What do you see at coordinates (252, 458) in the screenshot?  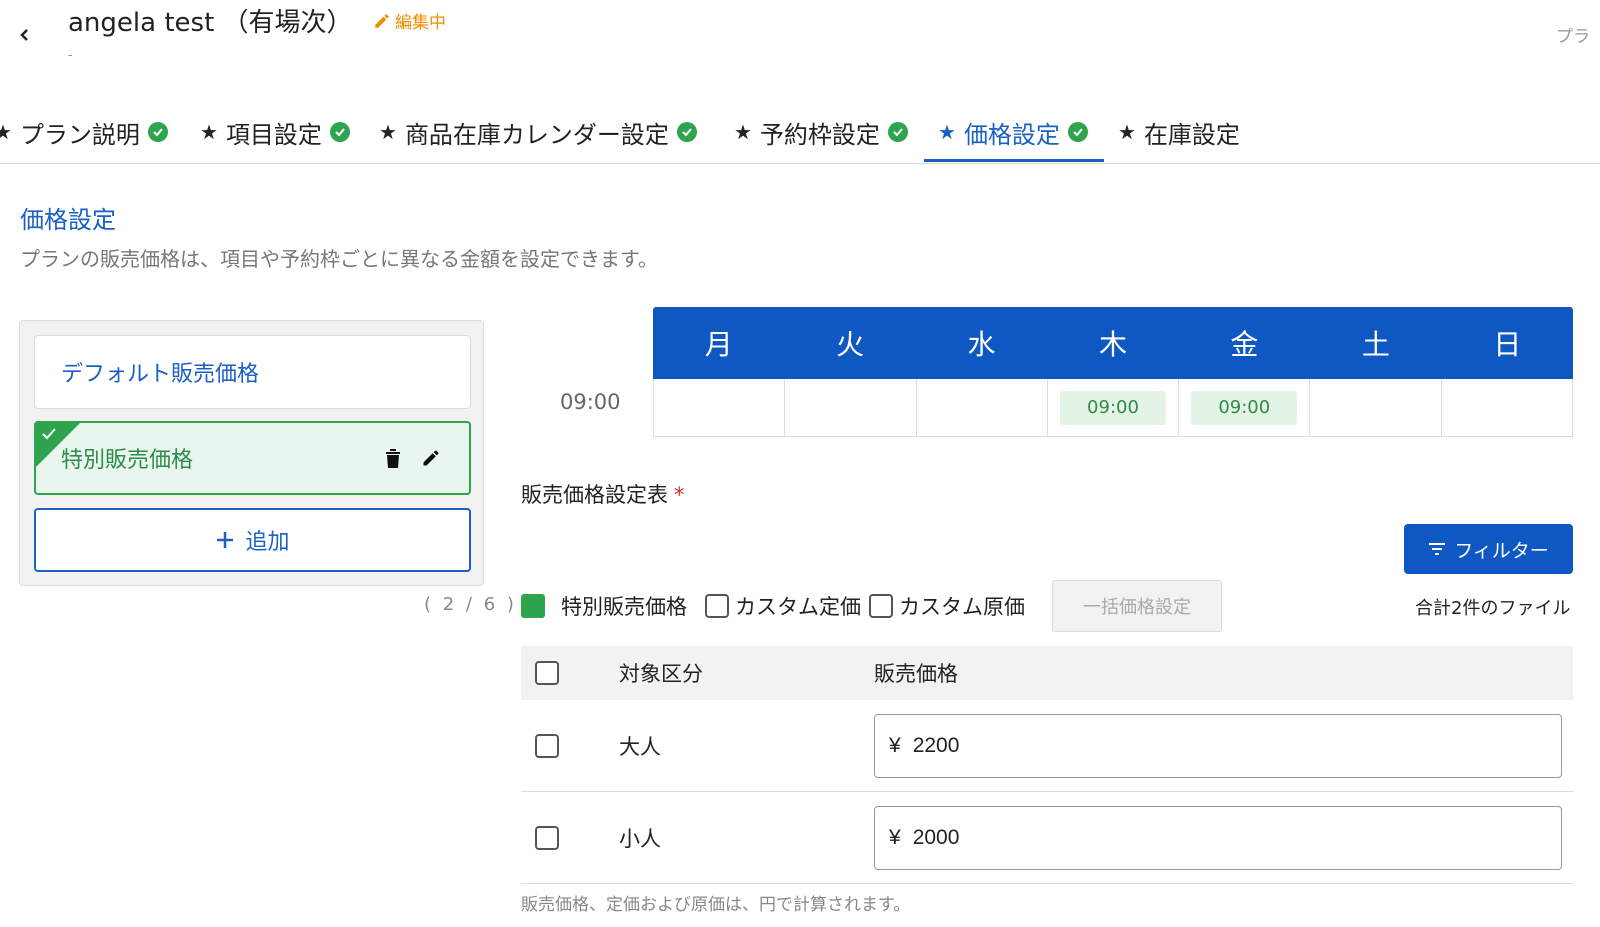 I see `special-price-card: 特別販売価格` at bounding box center [252, 458].